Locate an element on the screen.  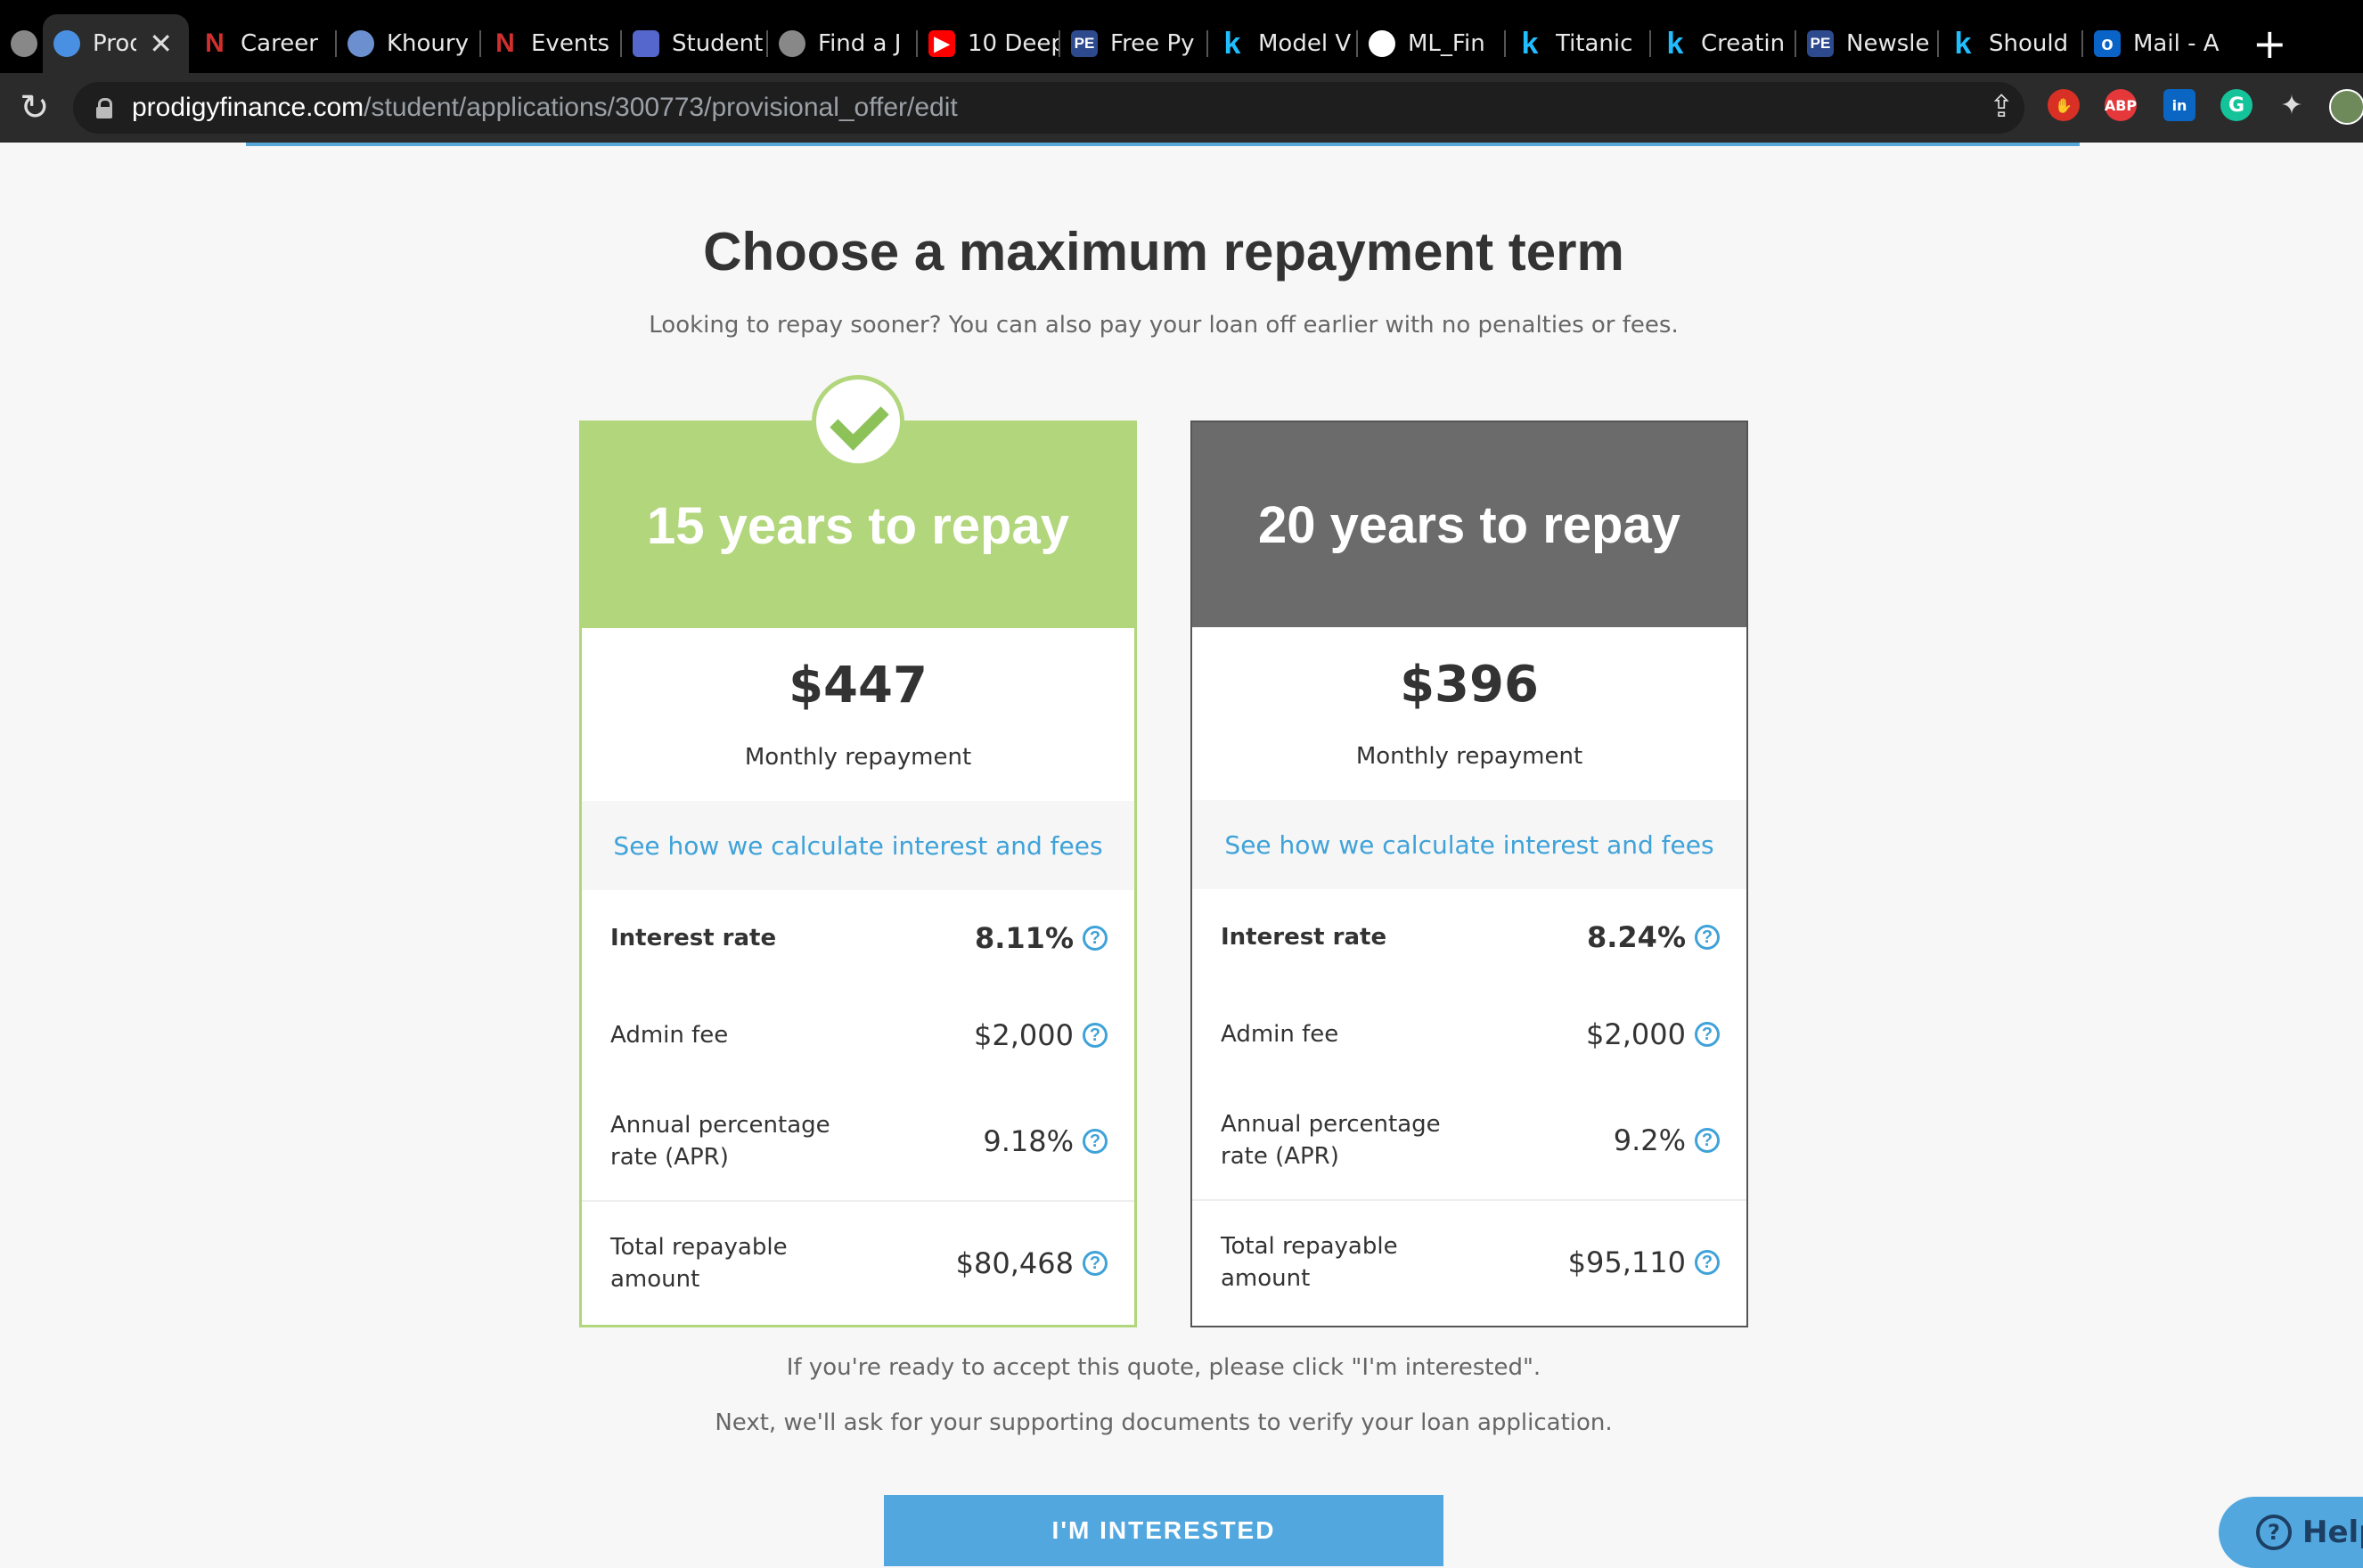
browser-tab: PE Newsle is located at coordinates (1866, 43).